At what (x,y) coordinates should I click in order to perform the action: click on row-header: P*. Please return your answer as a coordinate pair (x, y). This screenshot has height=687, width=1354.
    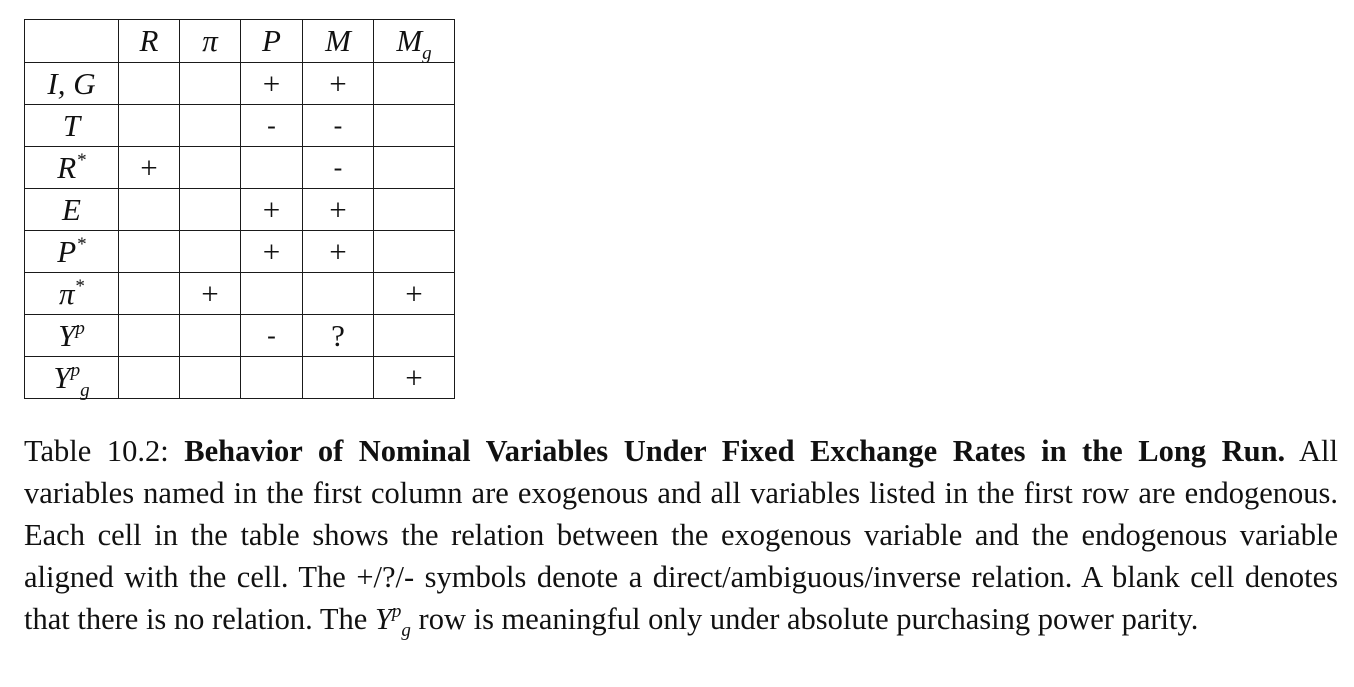
    Looking at the image, I should click on (71, 251).